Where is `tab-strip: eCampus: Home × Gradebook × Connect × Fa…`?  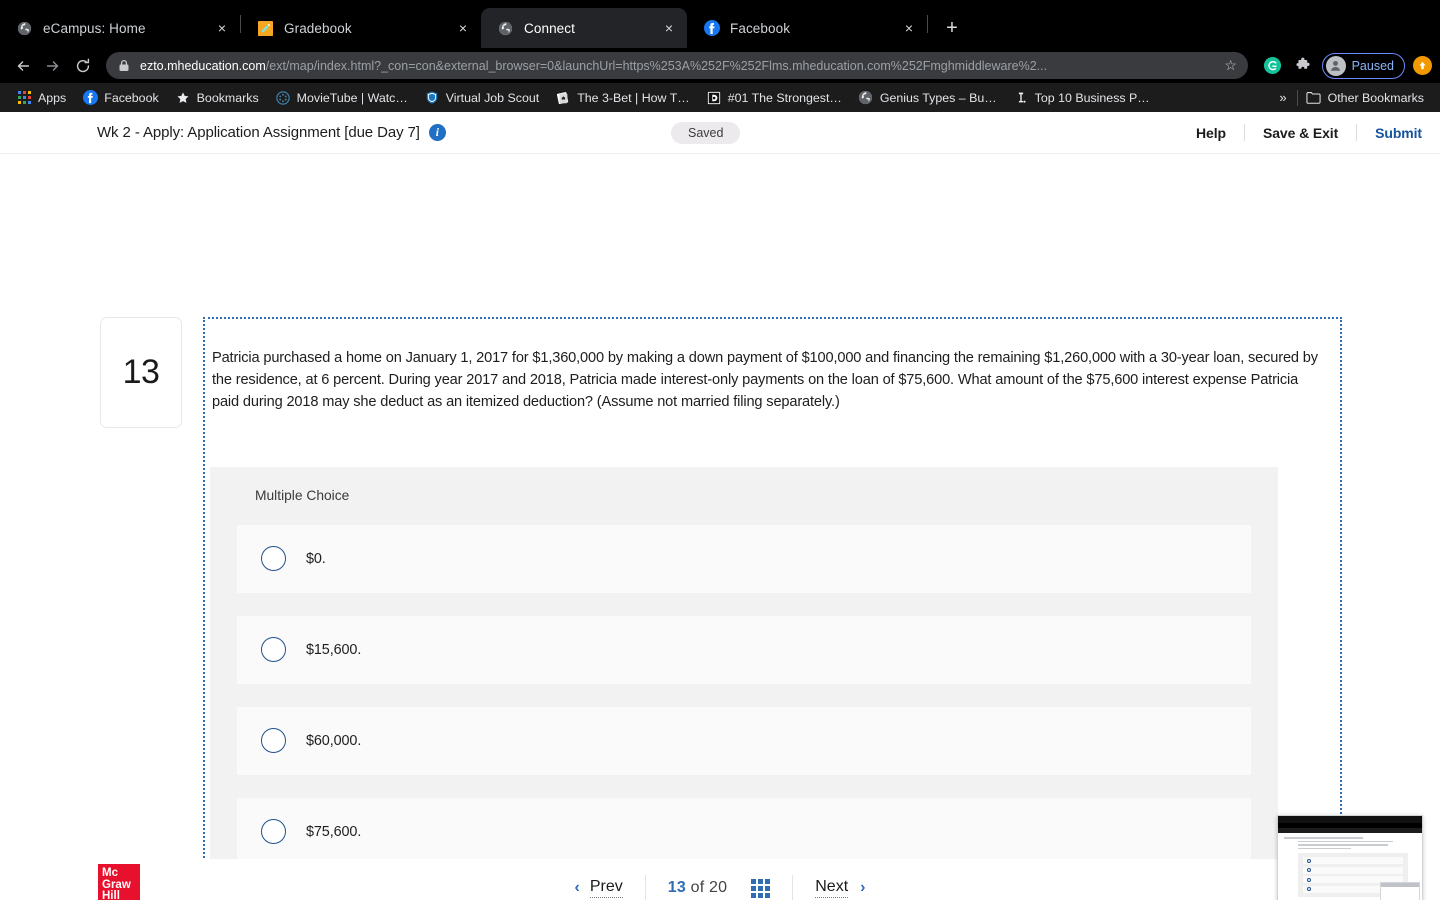 tab-strip: eCampus: Home × Gradebook × Connect × Fa… is located at coordinates (720, 24).